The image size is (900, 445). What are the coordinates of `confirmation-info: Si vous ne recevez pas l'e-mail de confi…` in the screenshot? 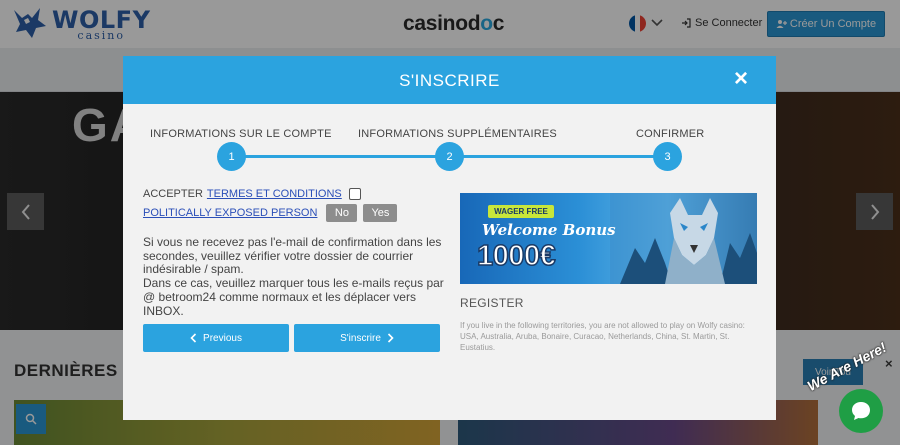 It's located at (294, 276).